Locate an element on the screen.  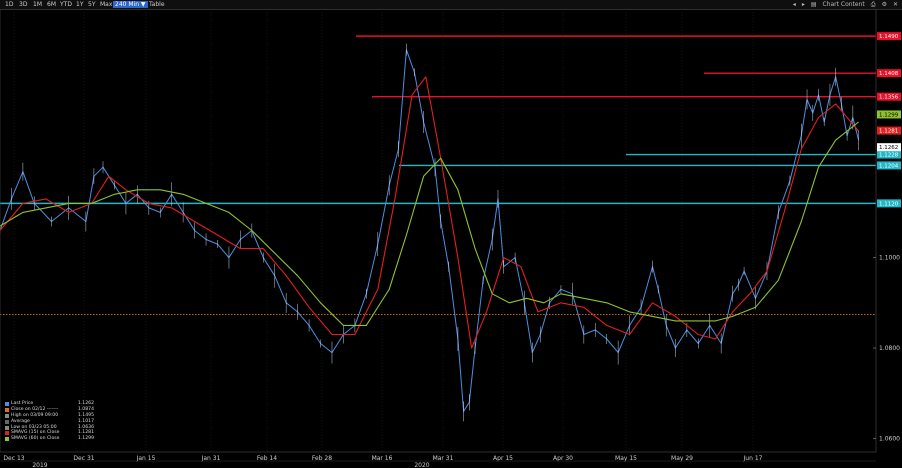
range-1m-button: 1M is located at coordinates (37, 4).